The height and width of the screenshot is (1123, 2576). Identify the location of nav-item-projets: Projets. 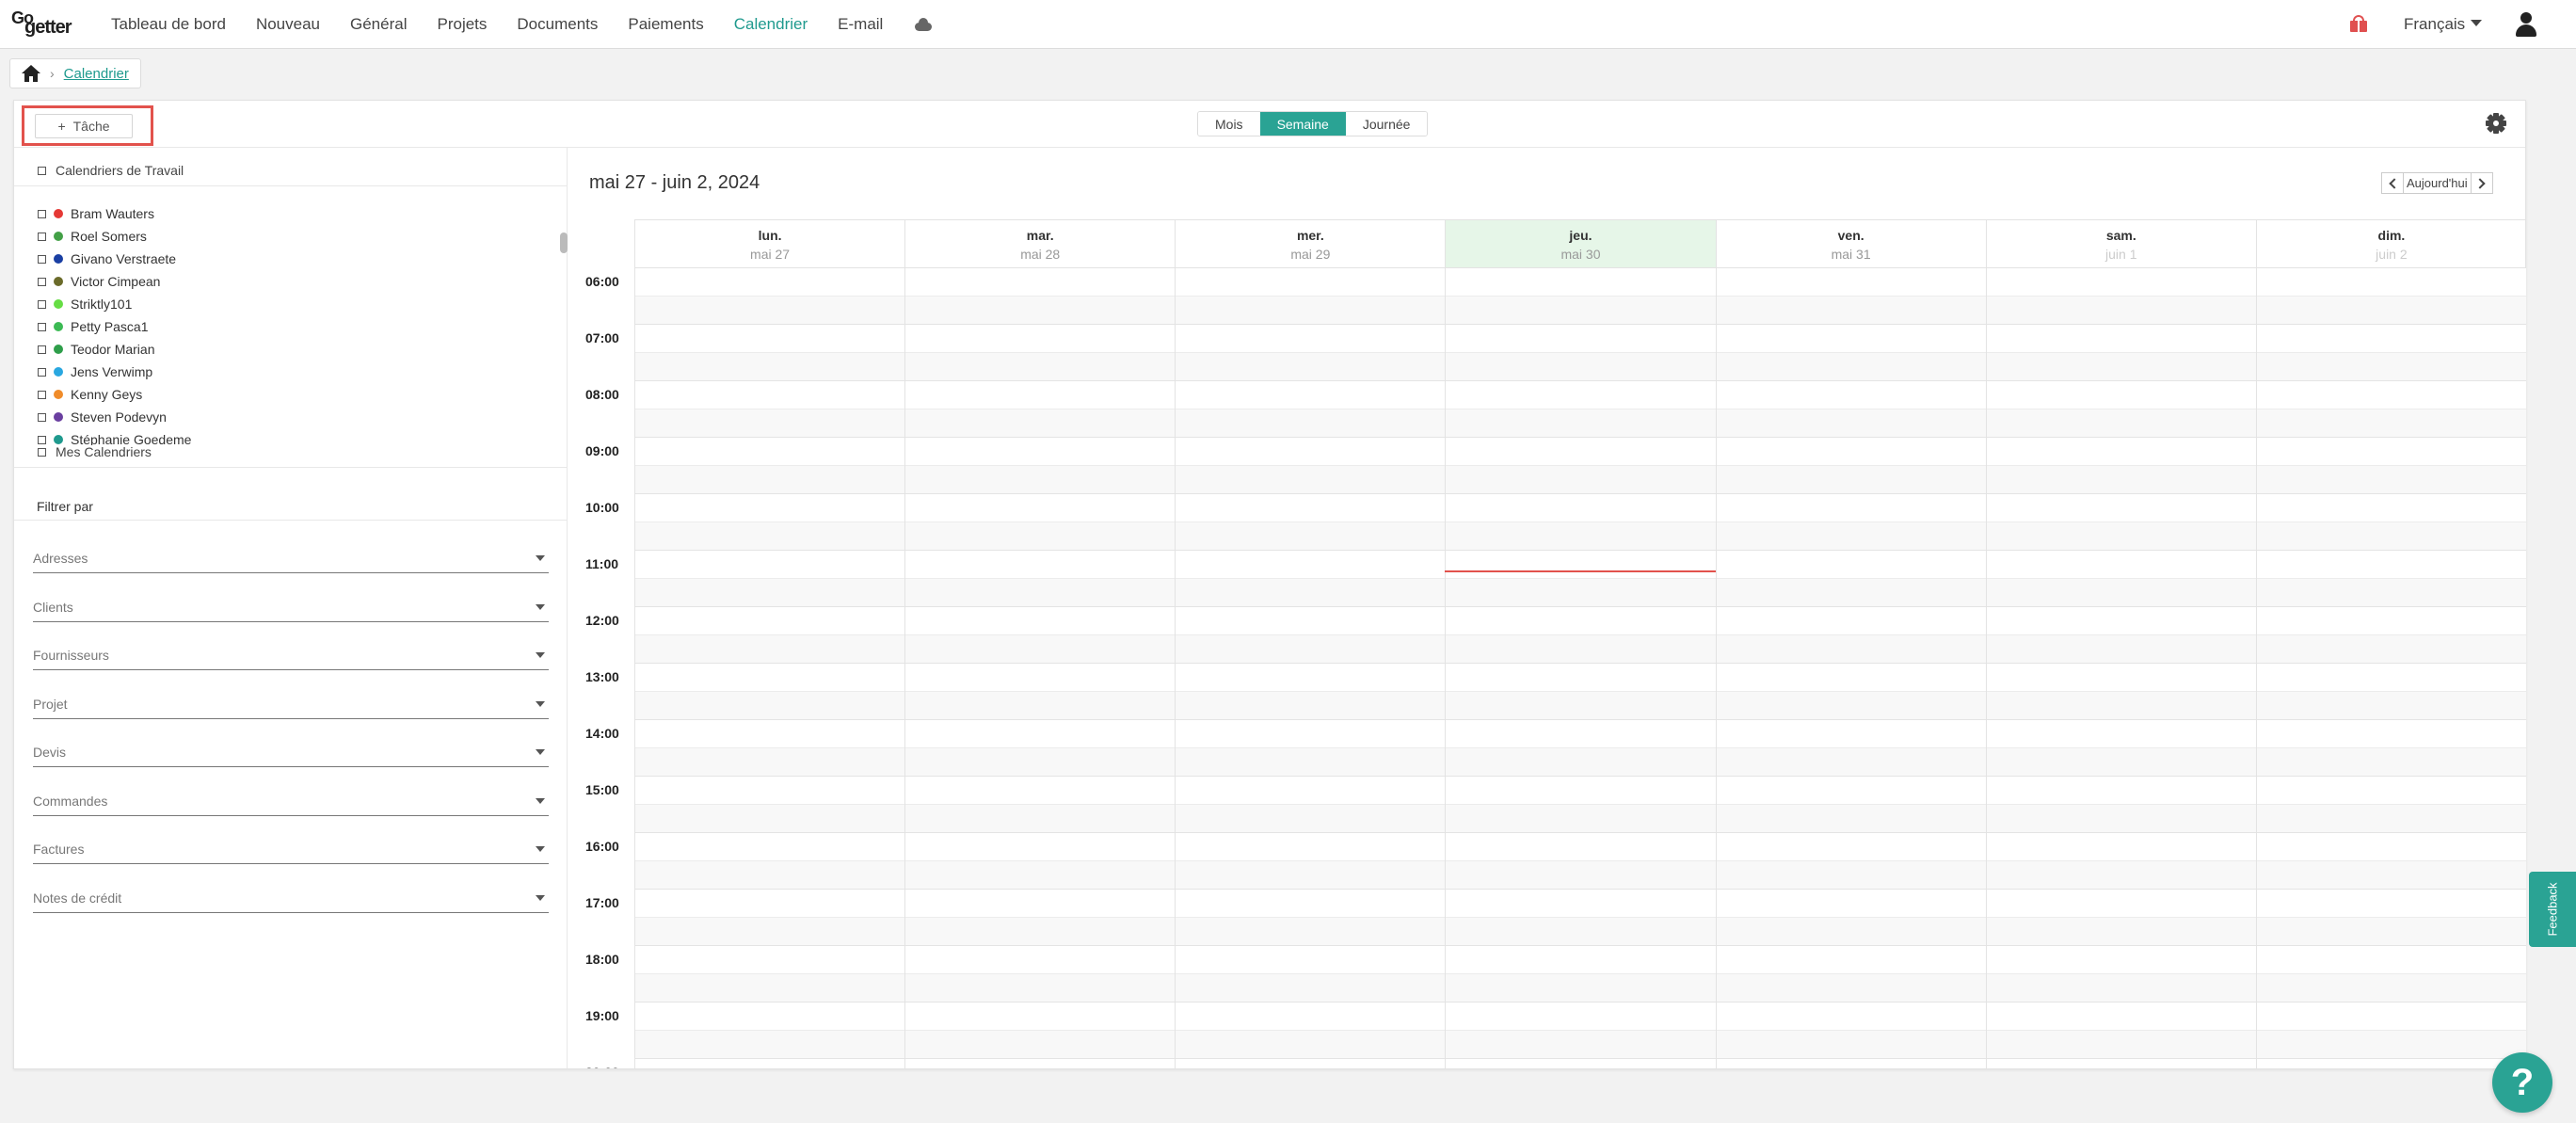
(462, 24).